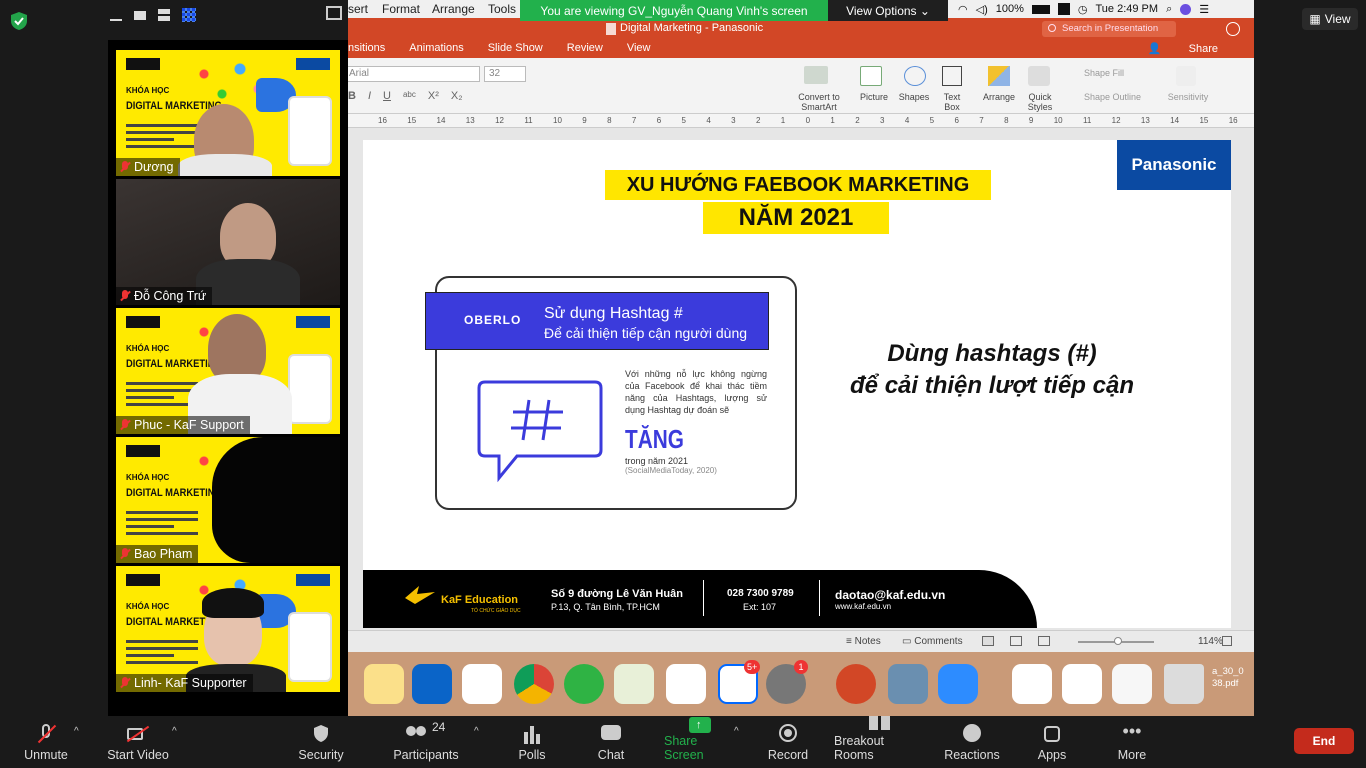 This screenshot has height=768, width=1366. What do you see at coordinates (871, 76) in the screenshot?
I see `picture-icon` at bounding box center [871, 76].